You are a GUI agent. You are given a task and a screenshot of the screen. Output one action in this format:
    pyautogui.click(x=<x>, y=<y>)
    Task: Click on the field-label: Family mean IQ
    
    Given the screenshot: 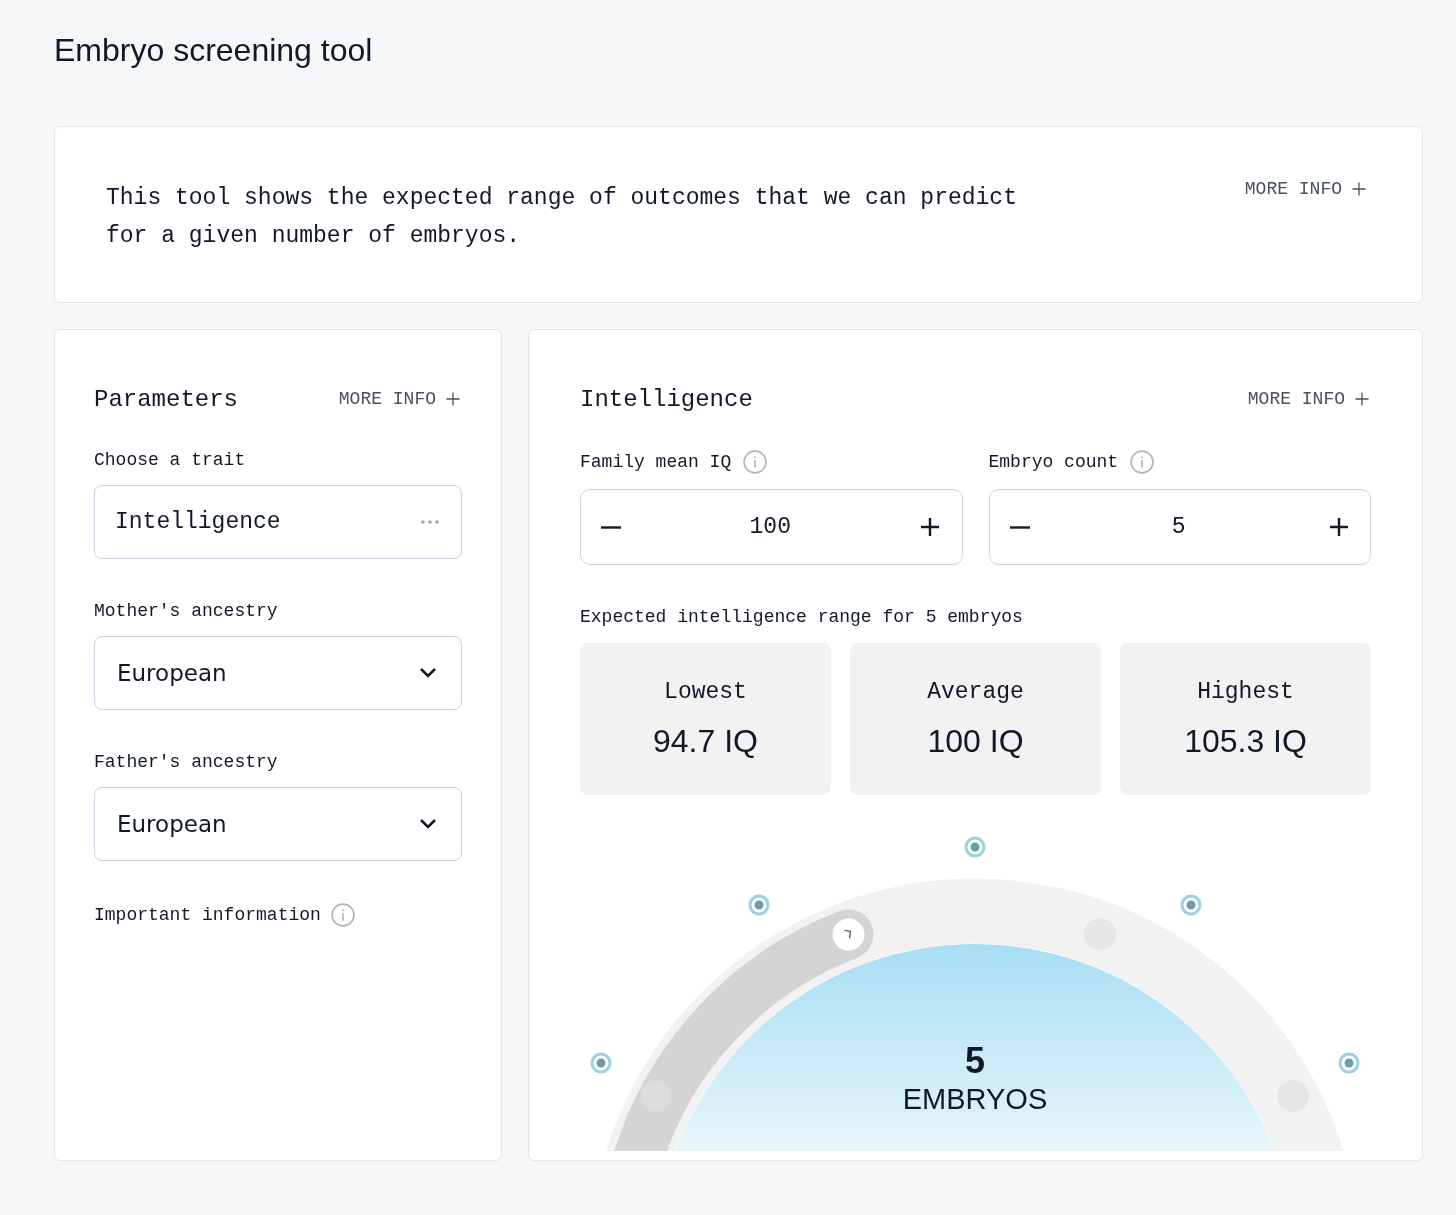 What is the action you would take?
    pyautogui.click(x=656, y=462)
    